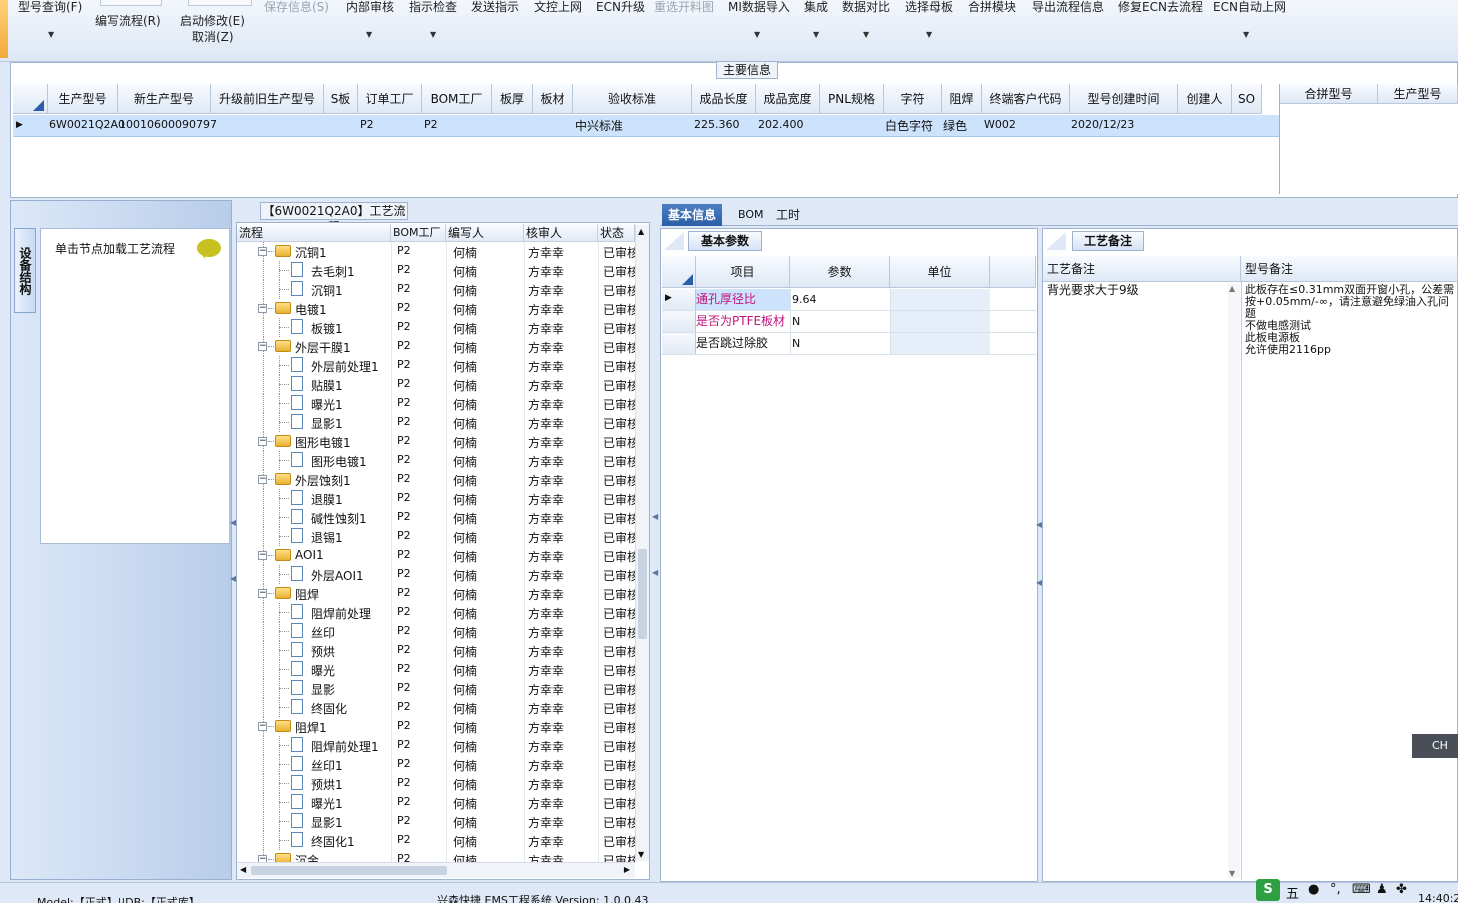 The image size is (1458, 903). What do you see at coordinates (436, 555) in the screenshot?
I see `flow-row: − AOI1 P2 何楠 方幸幸 已审核` at bounding box center [436, 555].